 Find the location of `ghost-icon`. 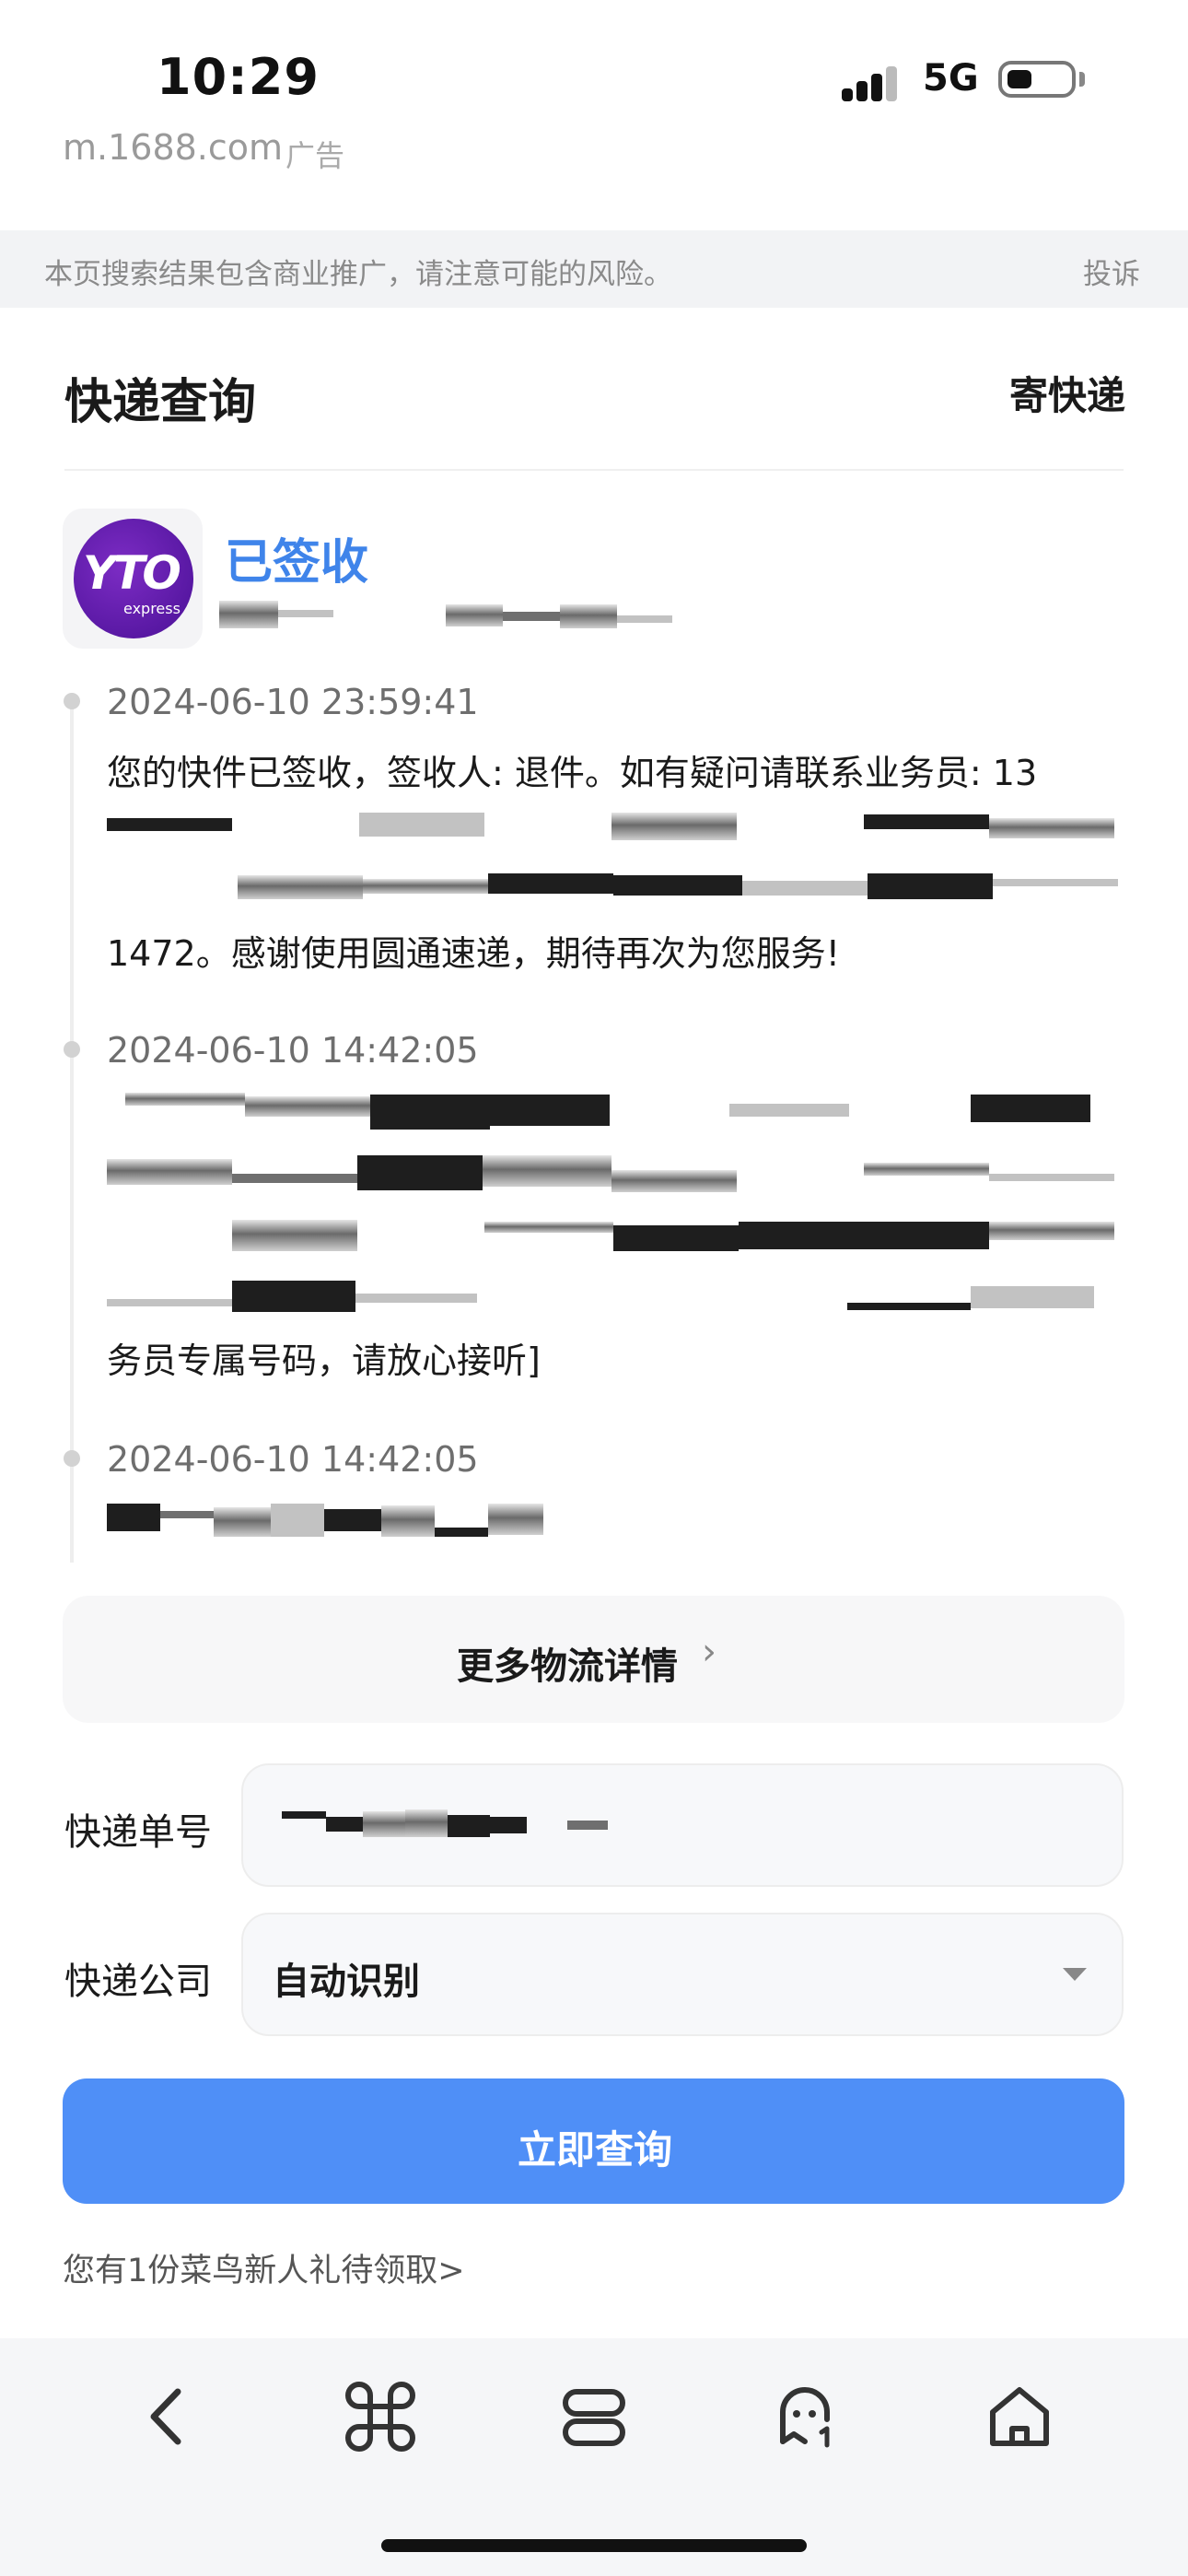

ghost-icon is located at coordinates (805, 2416).